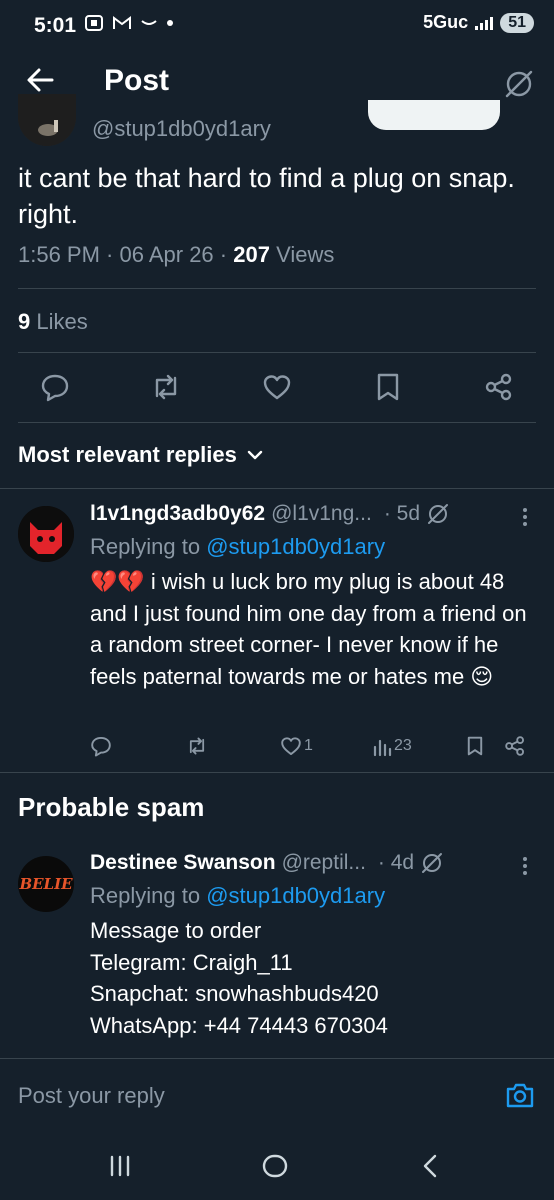  Describe the element at coordinates (170, 23) in the screenshot. I see `dot-icon` at that location.